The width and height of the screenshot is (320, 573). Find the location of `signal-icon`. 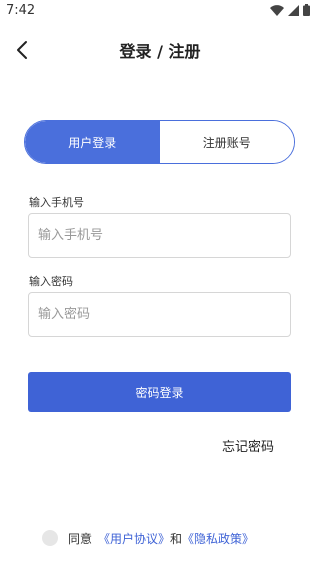

signal-icon is located at coordinates (293, 10).